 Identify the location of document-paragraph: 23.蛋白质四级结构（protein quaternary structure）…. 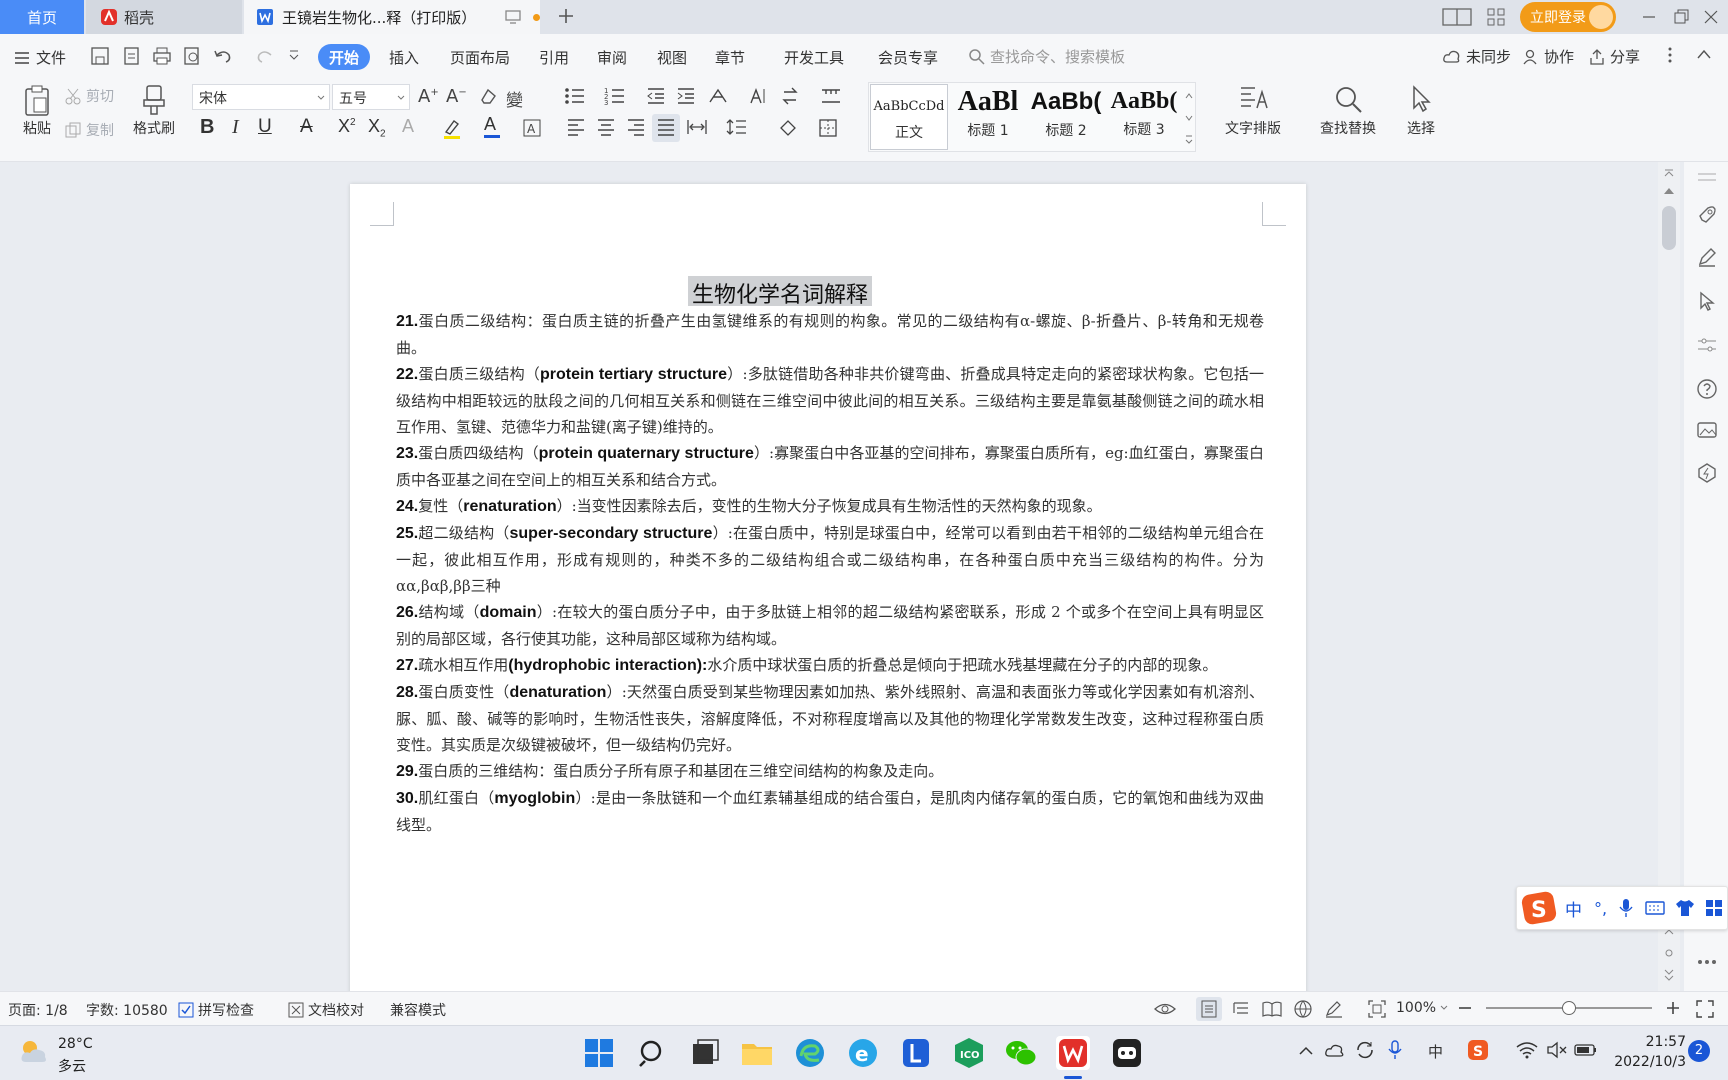
(830, 466).